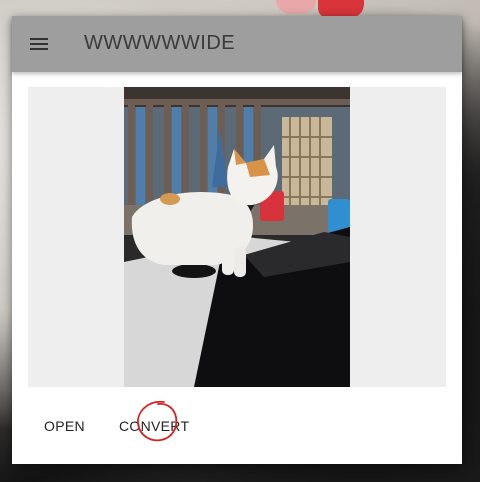 This screenshot has height=482, width=480. What do you see at coordinates (237, 44) in the screenshot?
I see `toolbar: WWWWWWIDE` at bounding box center [237, 44].